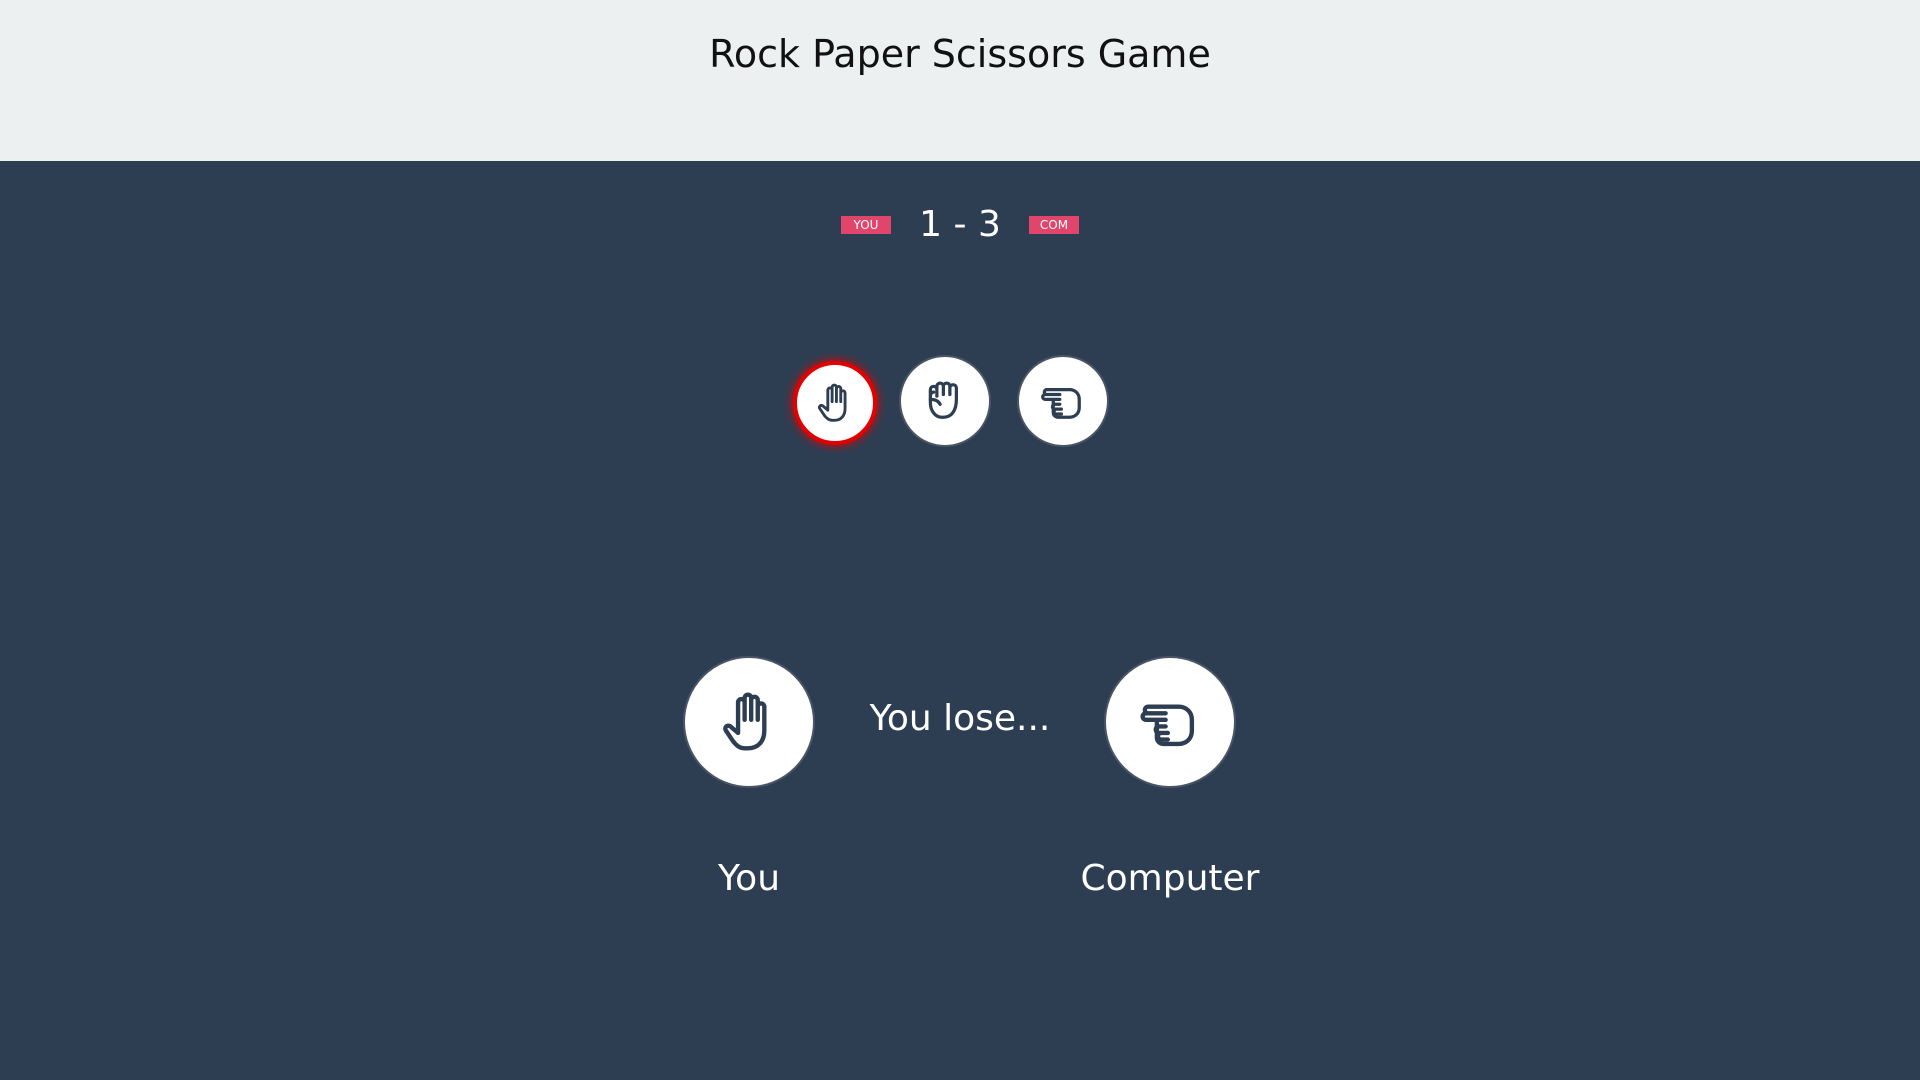 Image resolution: width=1920 pixels, height=1080 pixels. What do you see at coordinates (1054, 225) in the screenshot?
I see `com-badge: COM` at bounding box center [1054, 225].